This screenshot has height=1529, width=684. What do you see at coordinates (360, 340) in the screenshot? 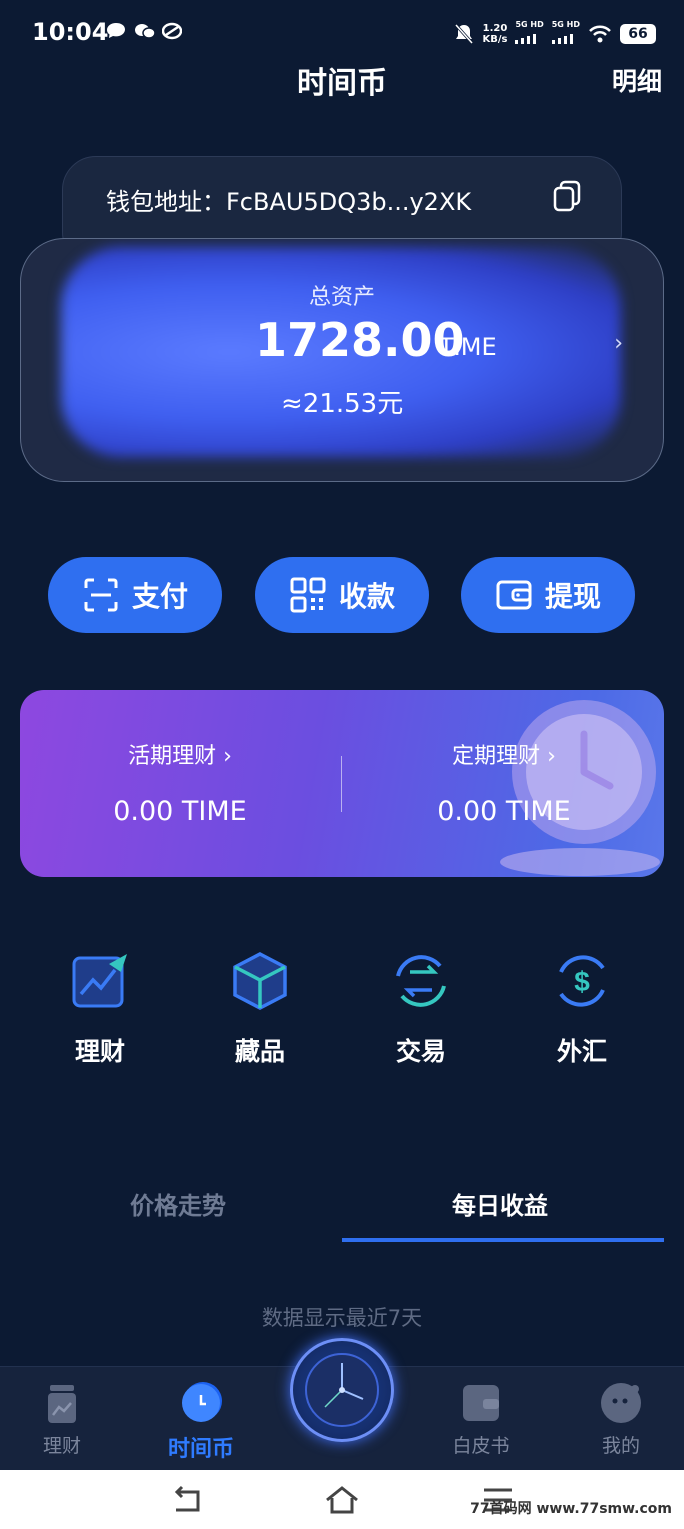
I see `asset-amount: 1728.00` at bounding box center [360, 340].